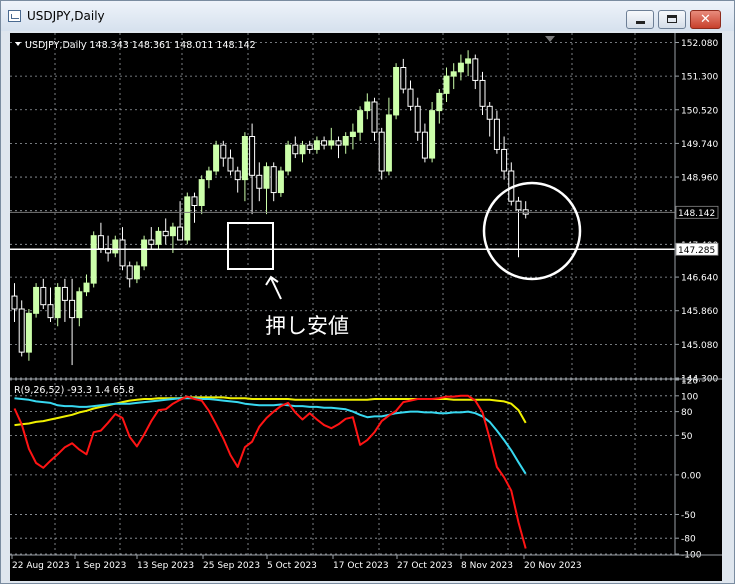 Image resolution: width=735 pixels, height=584 pixels. Describe the element at coordinates (699, 111) in the screenshot. I see `price-scale-label: 150.520` at that location.